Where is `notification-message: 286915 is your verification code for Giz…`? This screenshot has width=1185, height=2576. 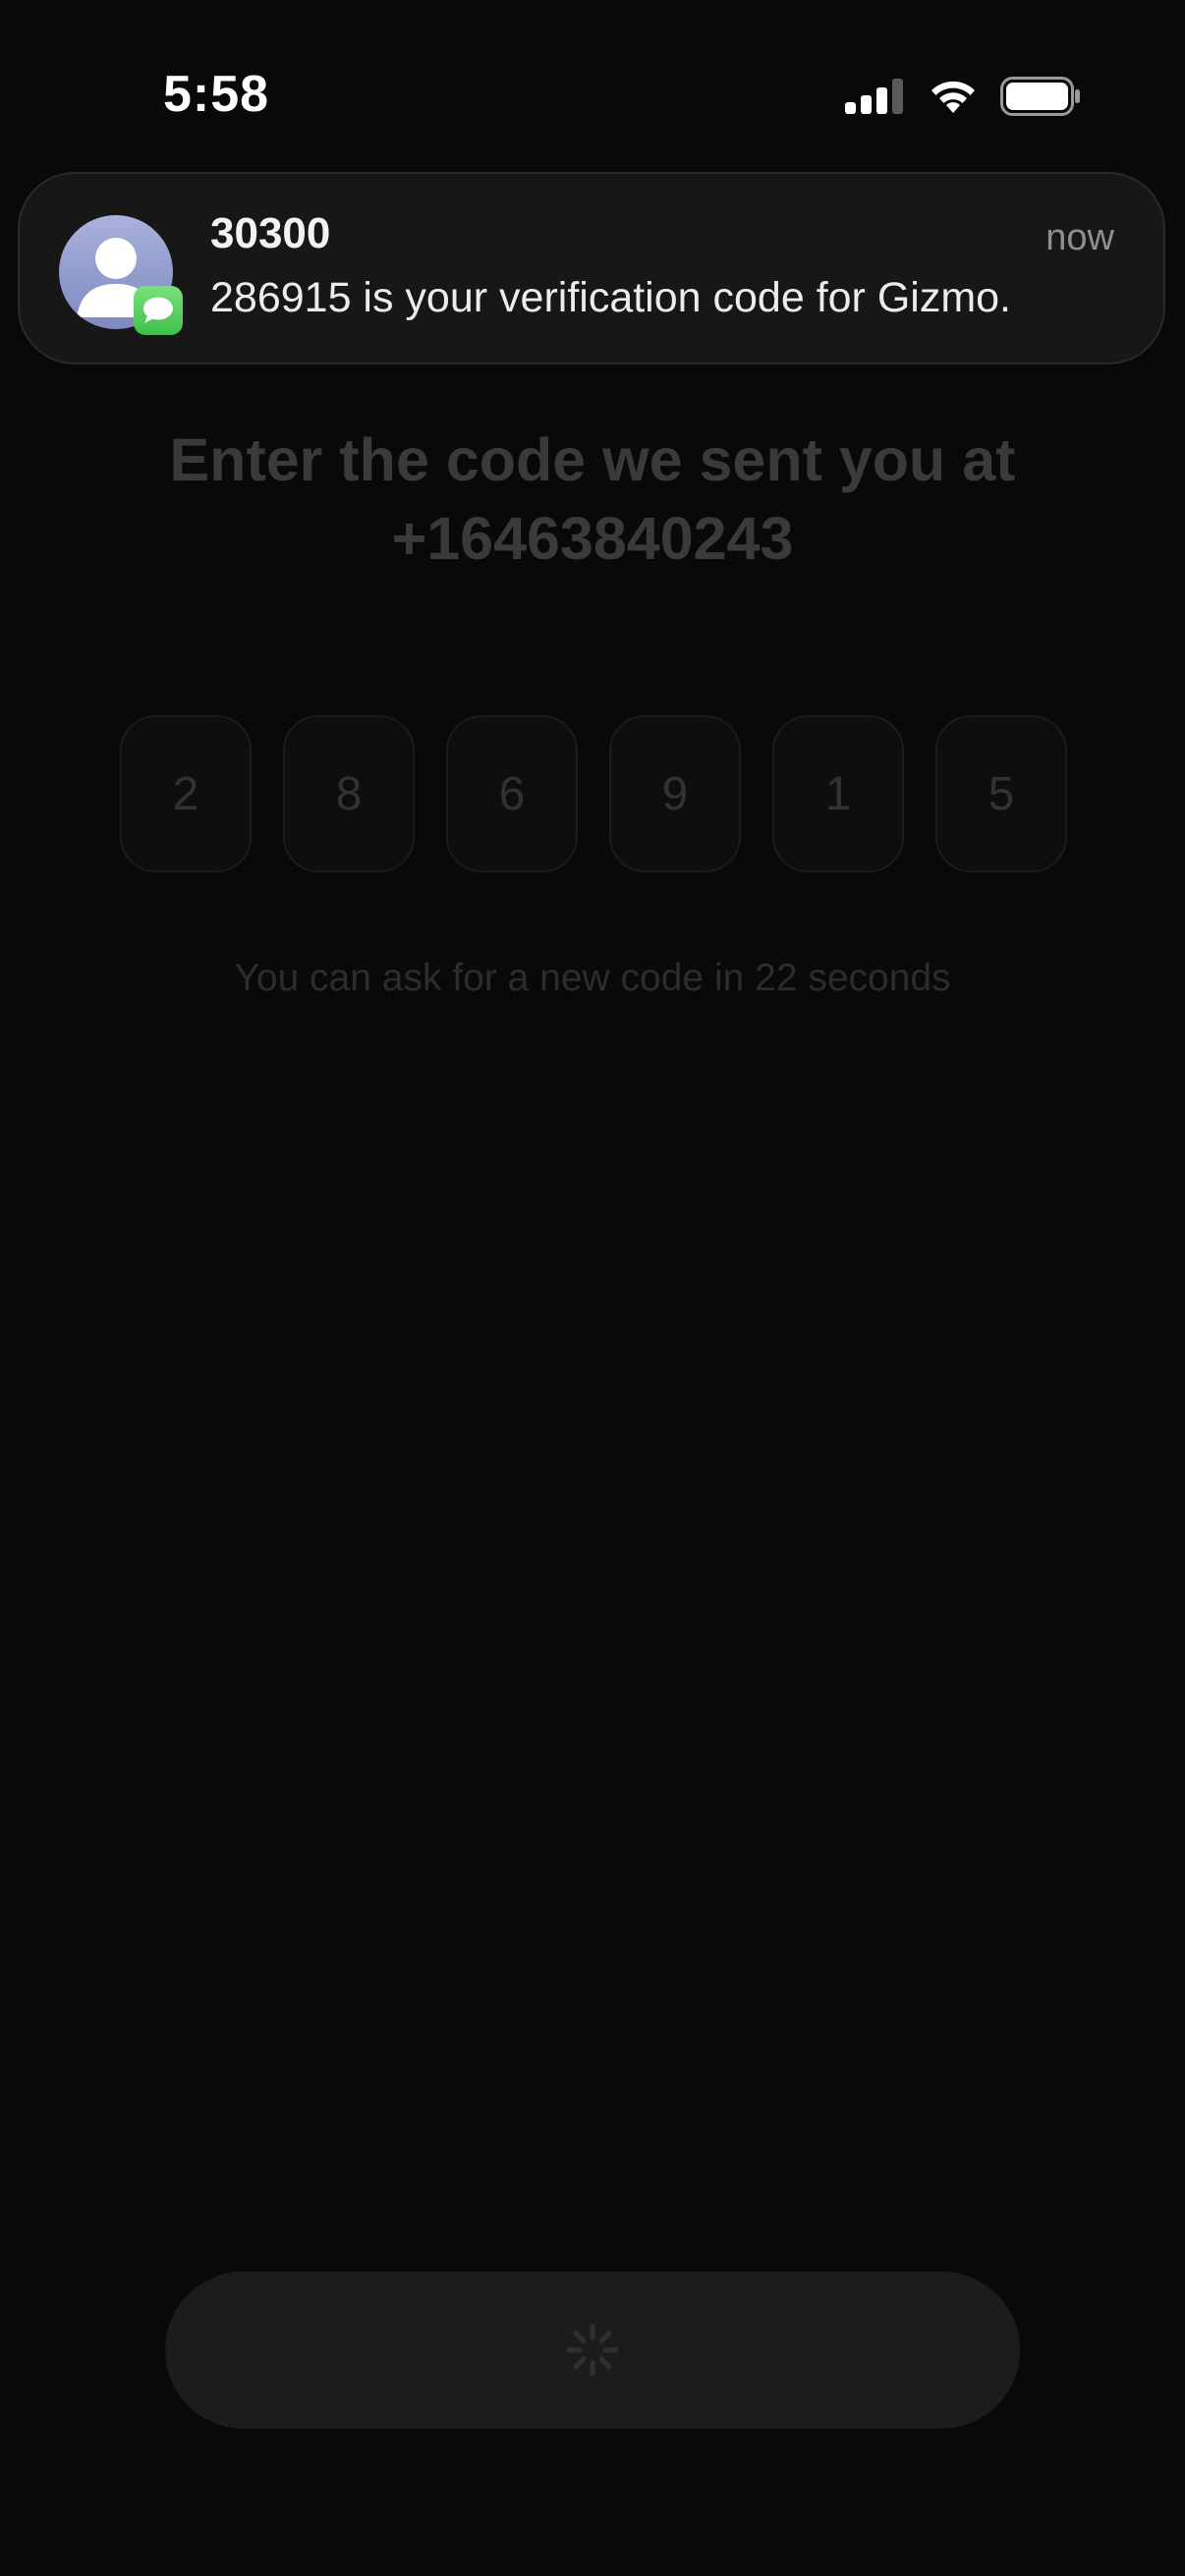
notification-message: 286915 is your verification code for Giz… is located at coordinates (611, 297).